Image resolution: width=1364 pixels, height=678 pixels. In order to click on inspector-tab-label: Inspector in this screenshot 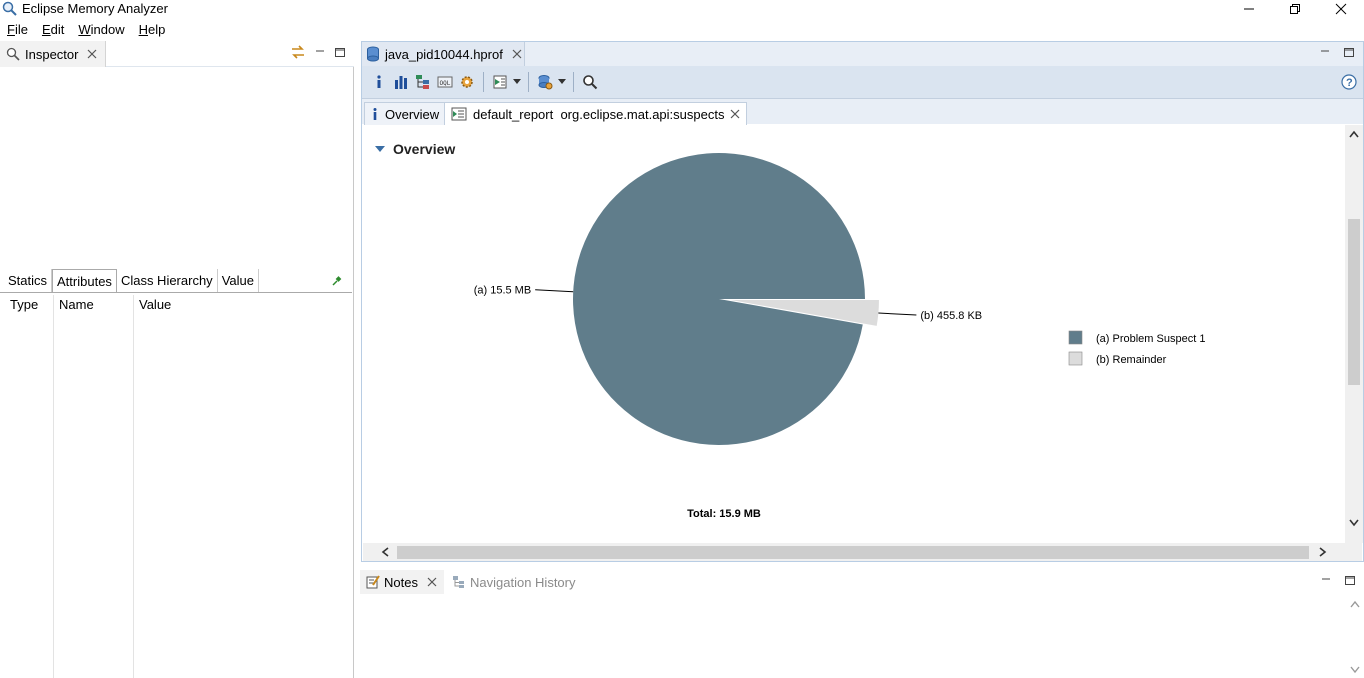, I will do `click(52, 54)`.